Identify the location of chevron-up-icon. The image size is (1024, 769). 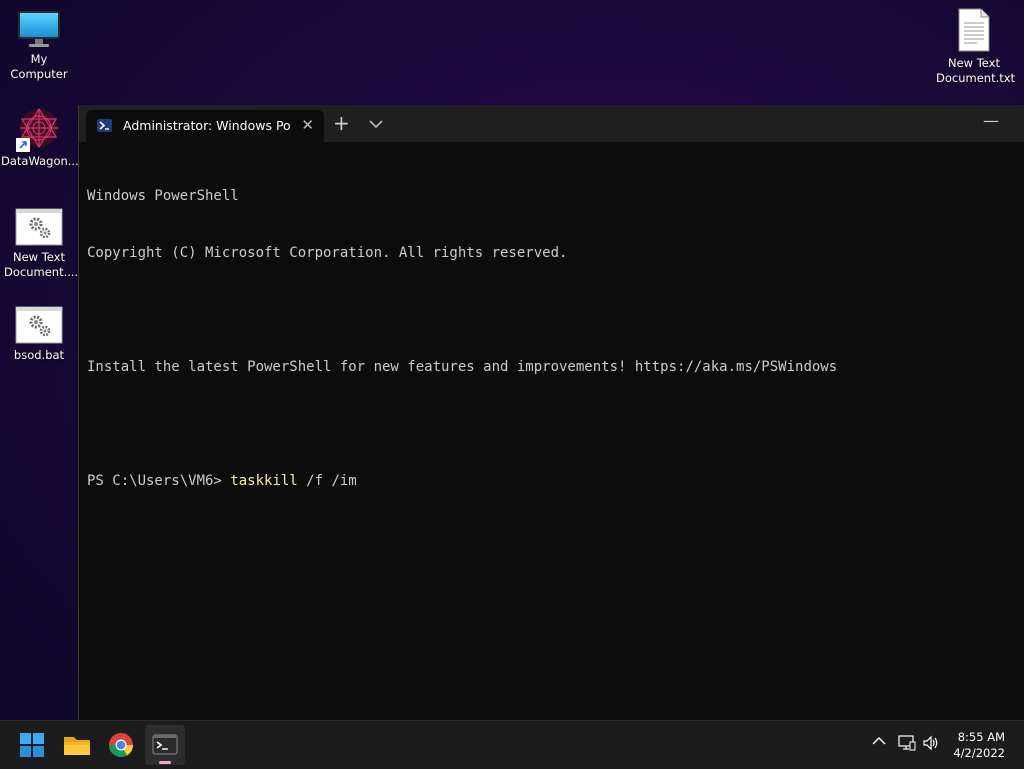
(879, 742).